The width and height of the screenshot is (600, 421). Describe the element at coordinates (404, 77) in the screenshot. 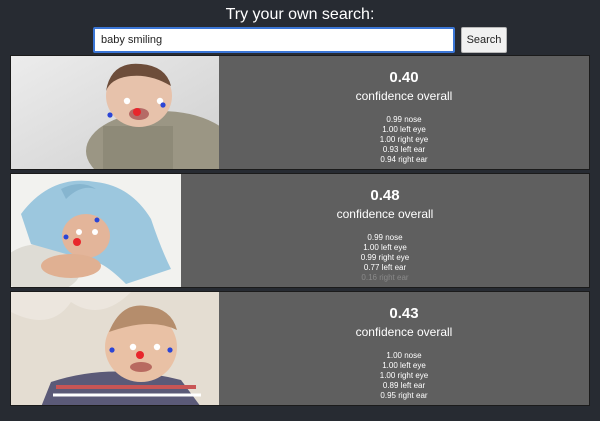

I see `overall-score: 0.40` at that location.